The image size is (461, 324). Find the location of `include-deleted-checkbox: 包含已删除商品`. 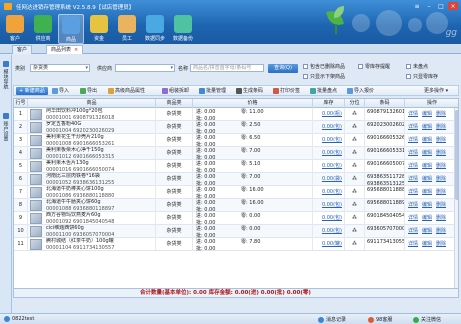

include-deleted-checkbox: 包含已删除商品 is located at coordinates (324, 66).